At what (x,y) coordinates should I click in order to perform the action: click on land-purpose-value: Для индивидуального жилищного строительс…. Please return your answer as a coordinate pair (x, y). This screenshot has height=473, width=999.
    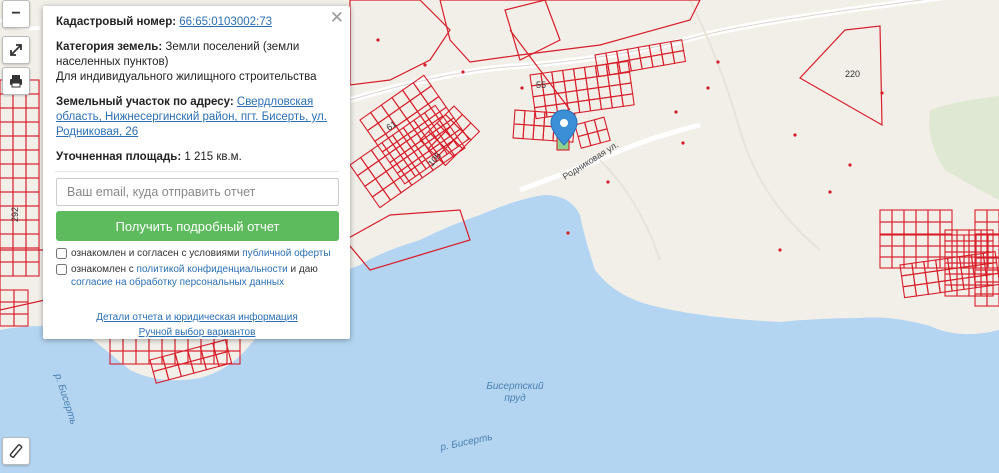
    Looking at the image, I should click on (186, 77).